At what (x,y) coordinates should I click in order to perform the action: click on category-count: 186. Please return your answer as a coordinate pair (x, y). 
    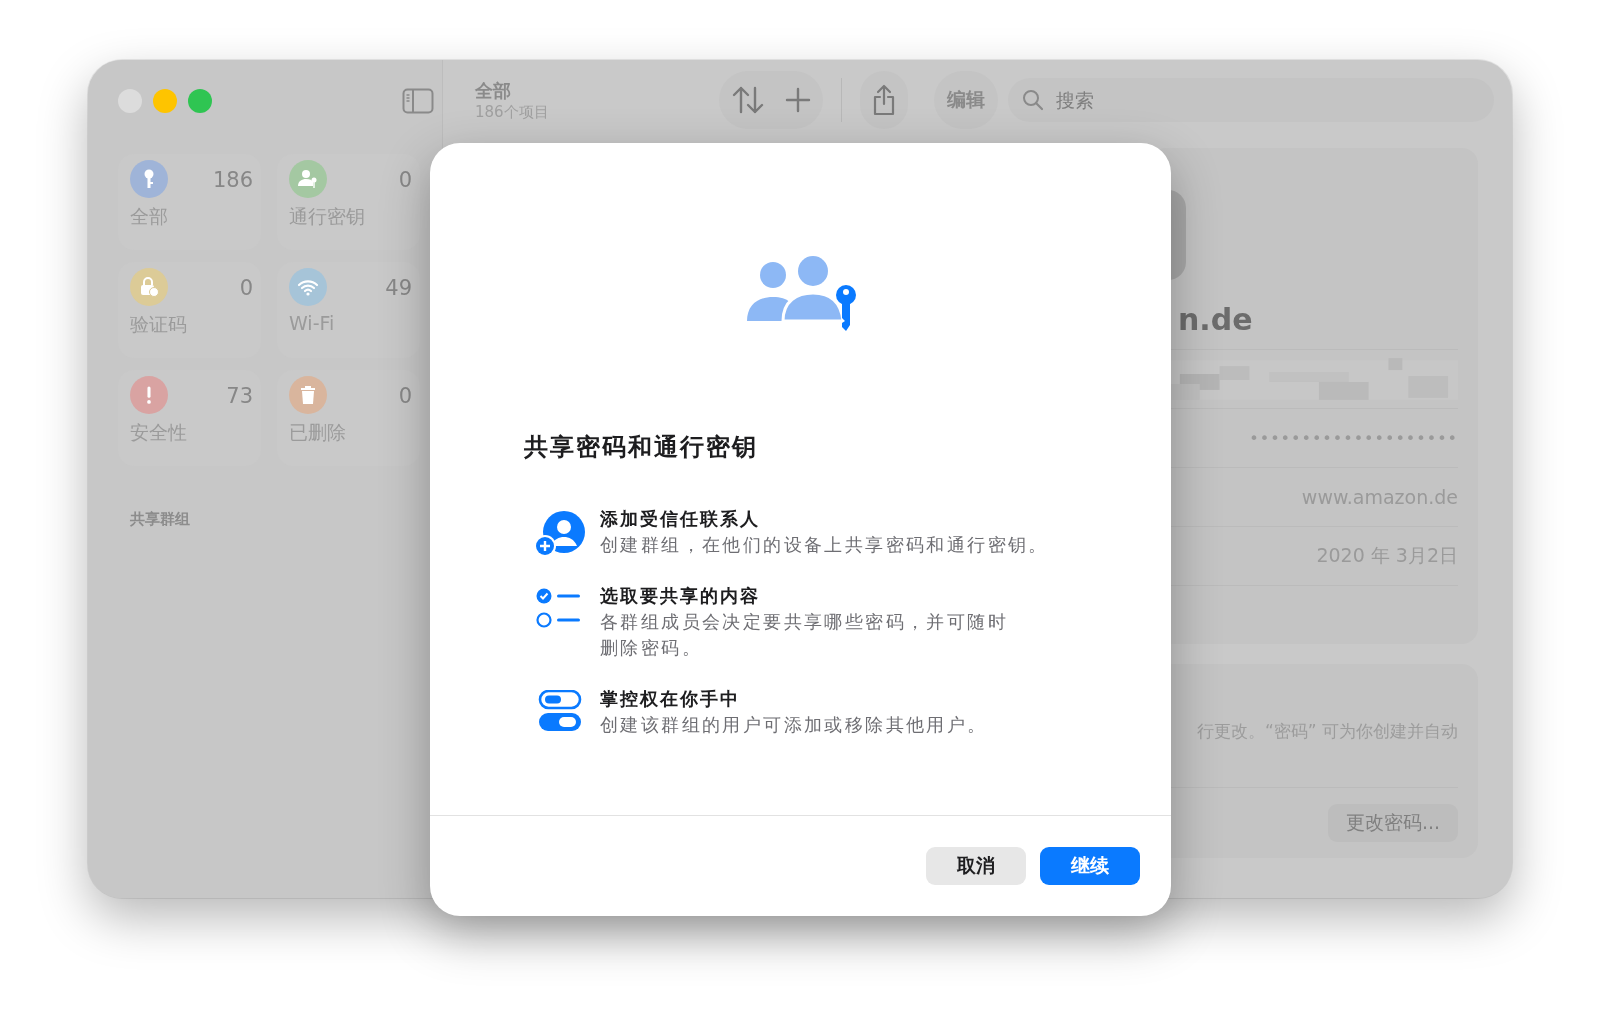
    Looking at the image, I should click on (232, 180).